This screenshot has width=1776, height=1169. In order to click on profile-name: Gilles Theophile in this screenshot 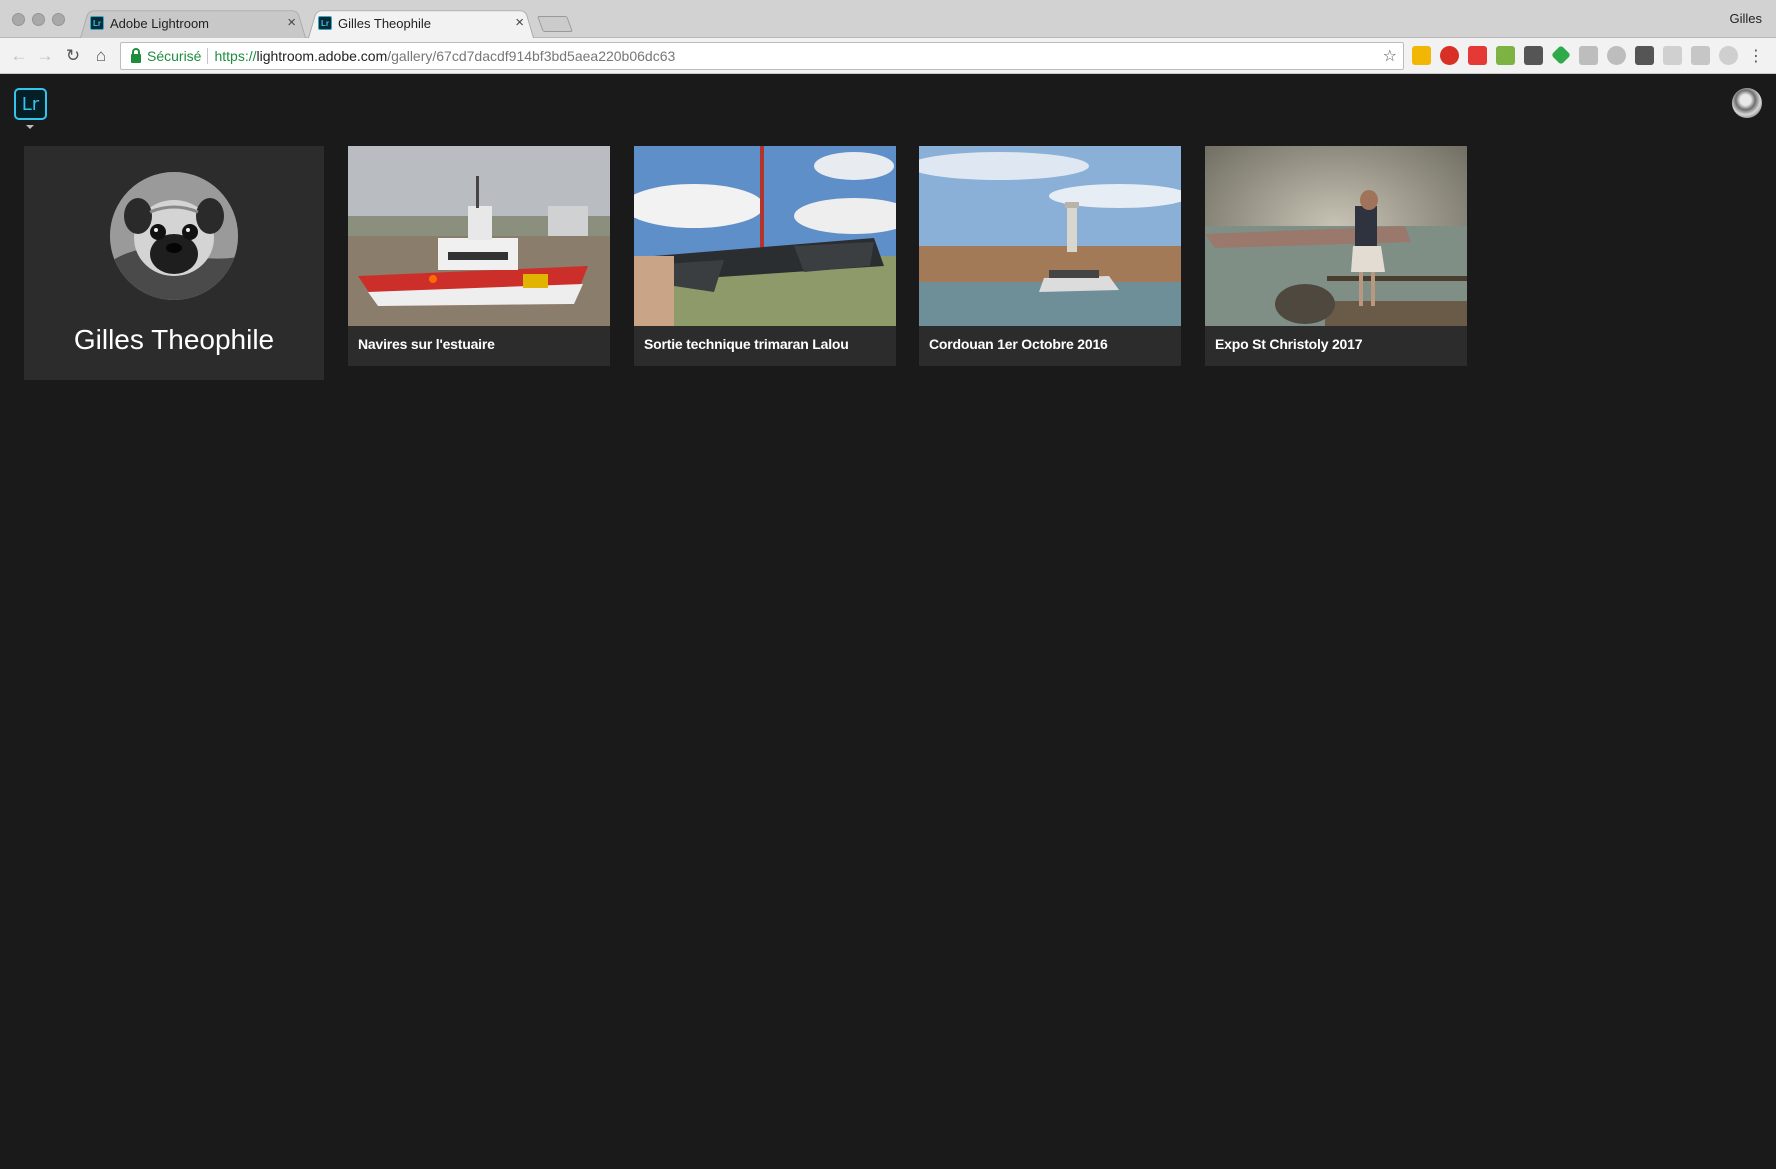, I will do `click(174, 339)`.